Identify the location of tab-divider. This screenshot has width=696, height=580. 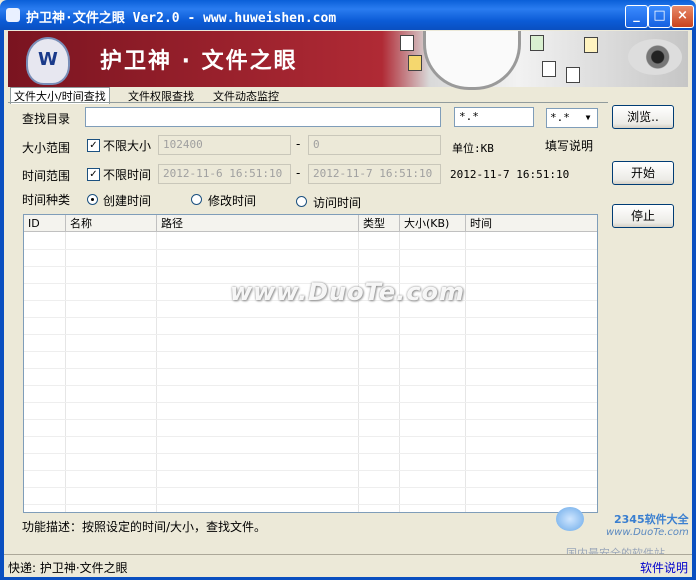
(308, 102).